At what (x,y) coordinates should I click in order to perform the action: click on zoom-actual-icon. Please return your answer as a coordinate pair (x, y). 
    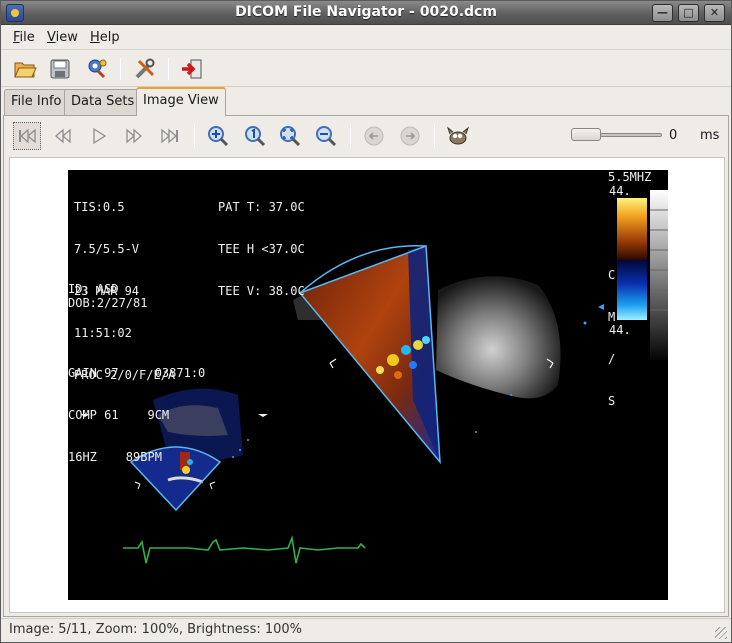
    Looking at the image, I should click on (255, 136).